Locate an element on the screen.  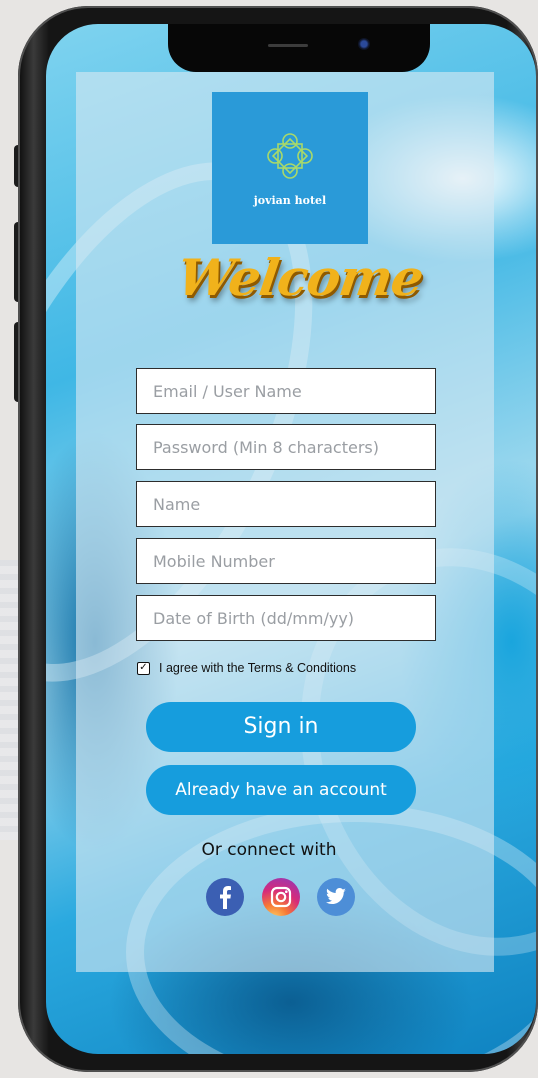
terms-label: I agree with the Terms & Conditions is located at coordinates (258, 668).